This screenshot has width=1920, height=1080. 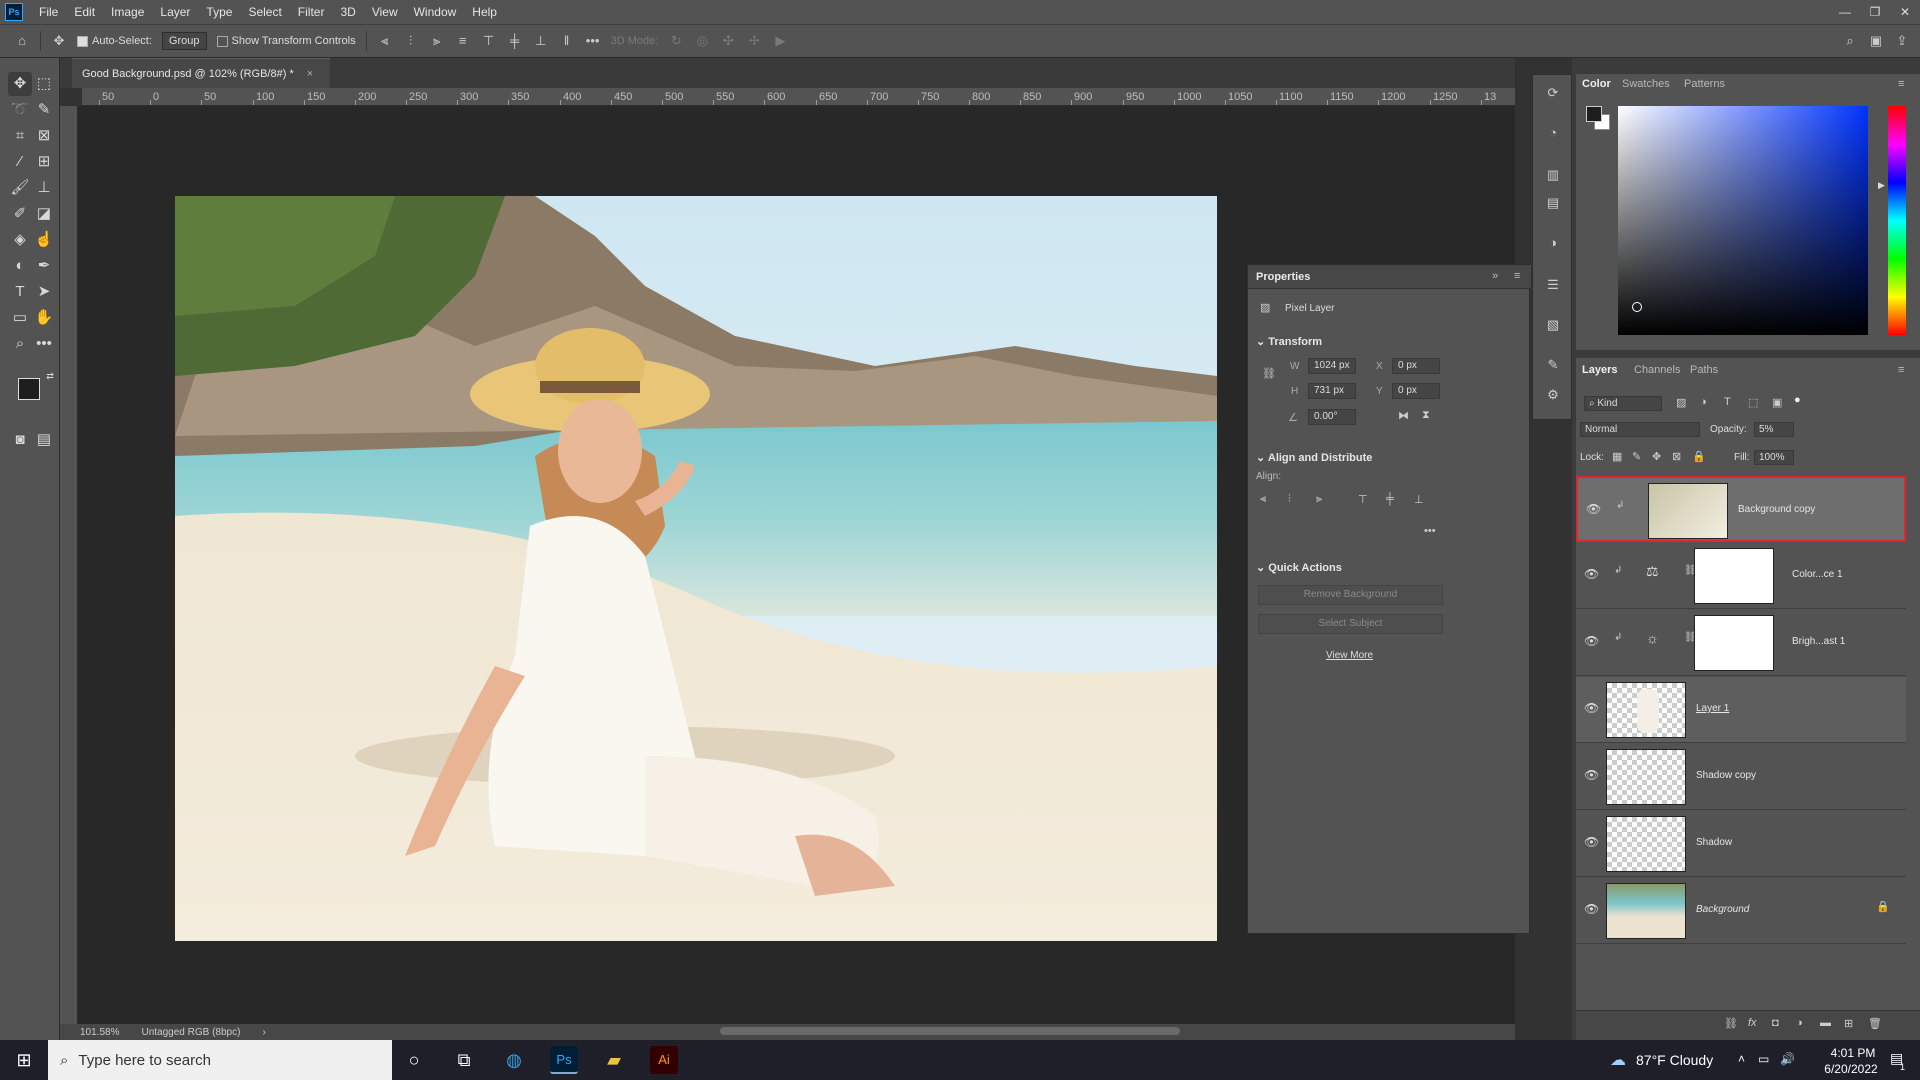 What do you see at coordinates (1777, 402) in the screenshot?
I see `filter-smart-object-icon: ▣` at bounding box center [1777, 402].